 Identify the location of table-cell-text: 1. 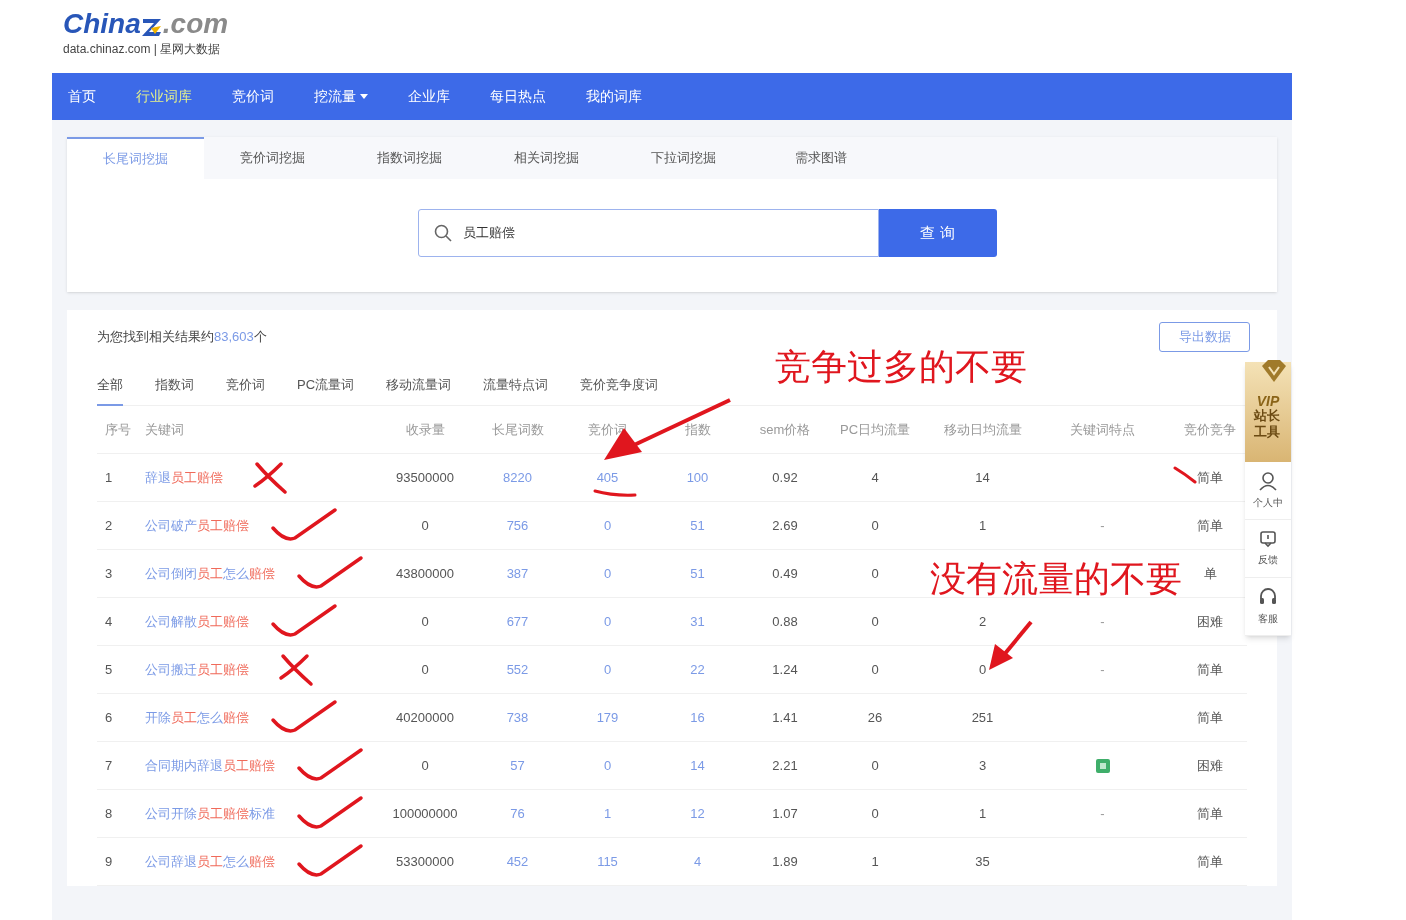
(982, 525).